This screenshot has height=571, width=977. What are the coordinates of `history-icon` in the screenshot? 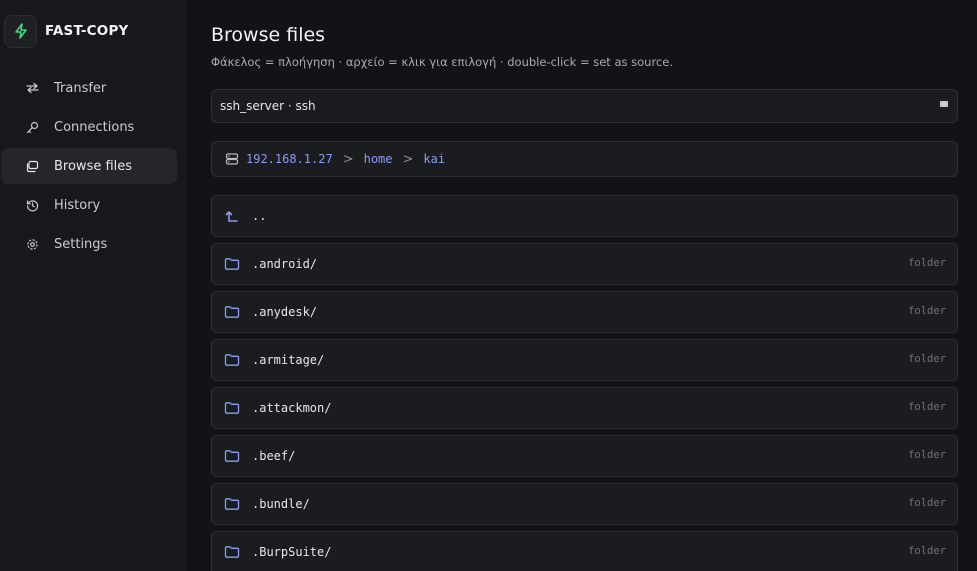 It's located at (32, 205).